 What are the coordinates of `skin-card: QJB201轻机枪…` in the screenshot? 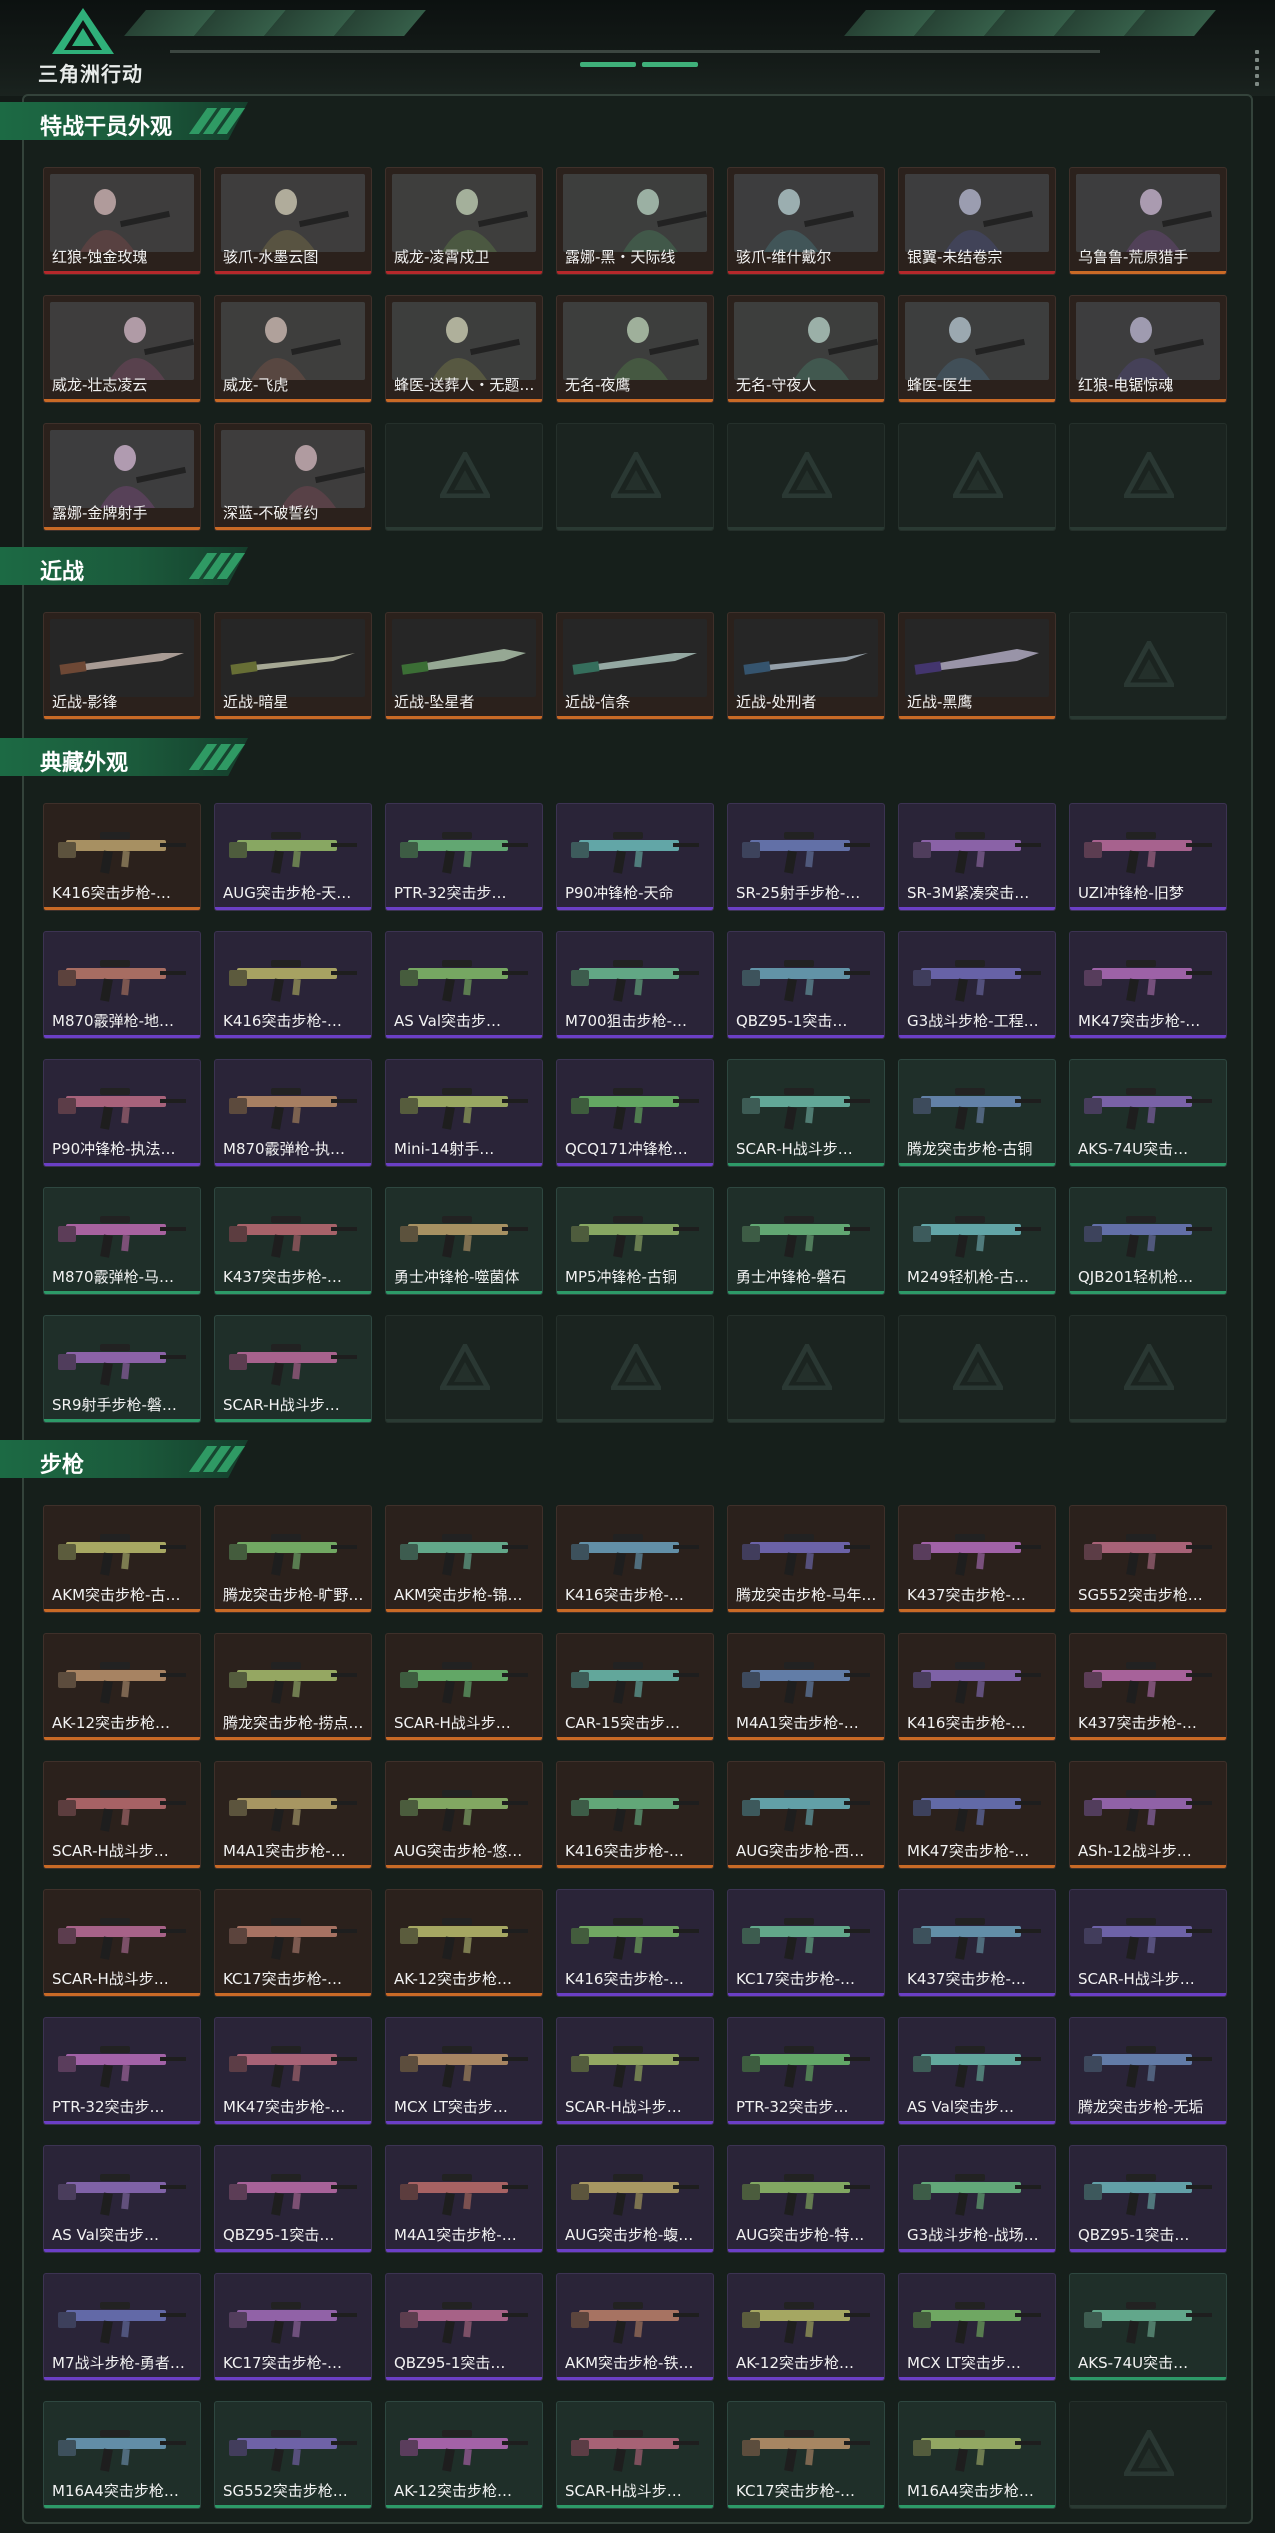 It's located at (1148, 1241).